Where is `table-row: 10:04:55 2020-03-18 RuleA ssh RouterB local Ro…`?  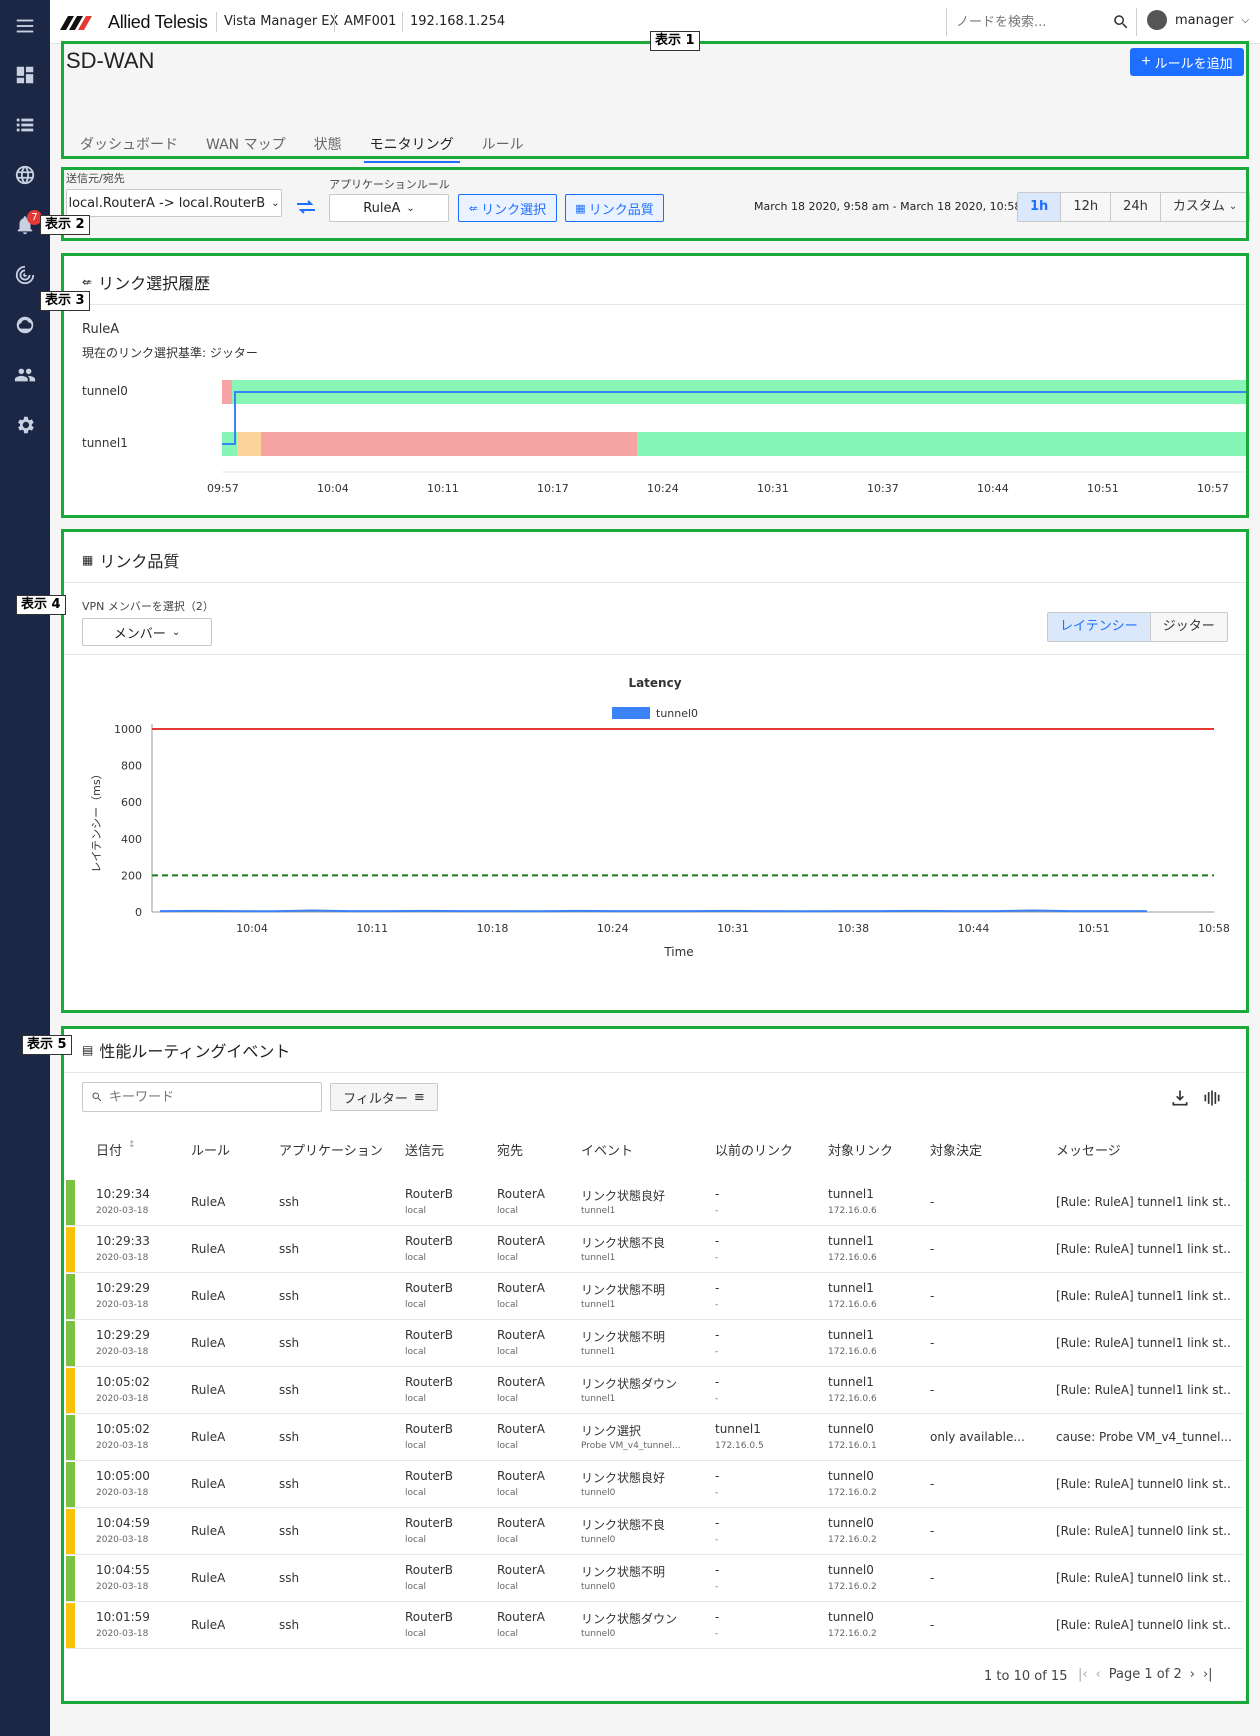 table-row: 10:04:55 2020-03-18 RuleA ssh RouterB local Ro… is located at coordinates (655, 1578).